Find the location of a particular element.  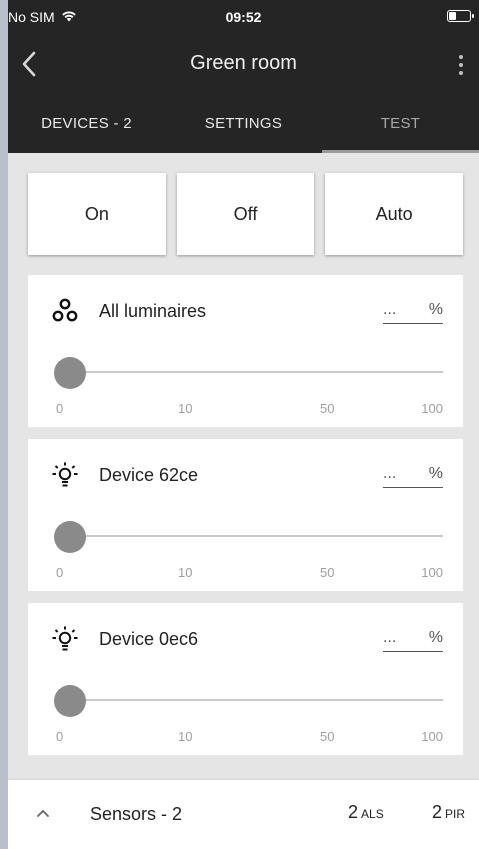

wifi-icon is located at coordinates (69, 17).